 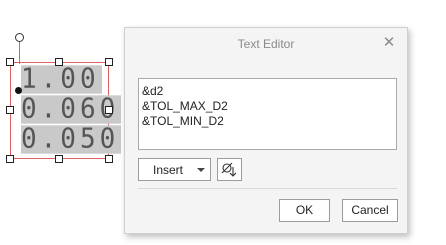 What do you see at coordinates (109, 159) in the screenshot?
I see `resize-handle-bottom-right` at bounding box center [109, 159].